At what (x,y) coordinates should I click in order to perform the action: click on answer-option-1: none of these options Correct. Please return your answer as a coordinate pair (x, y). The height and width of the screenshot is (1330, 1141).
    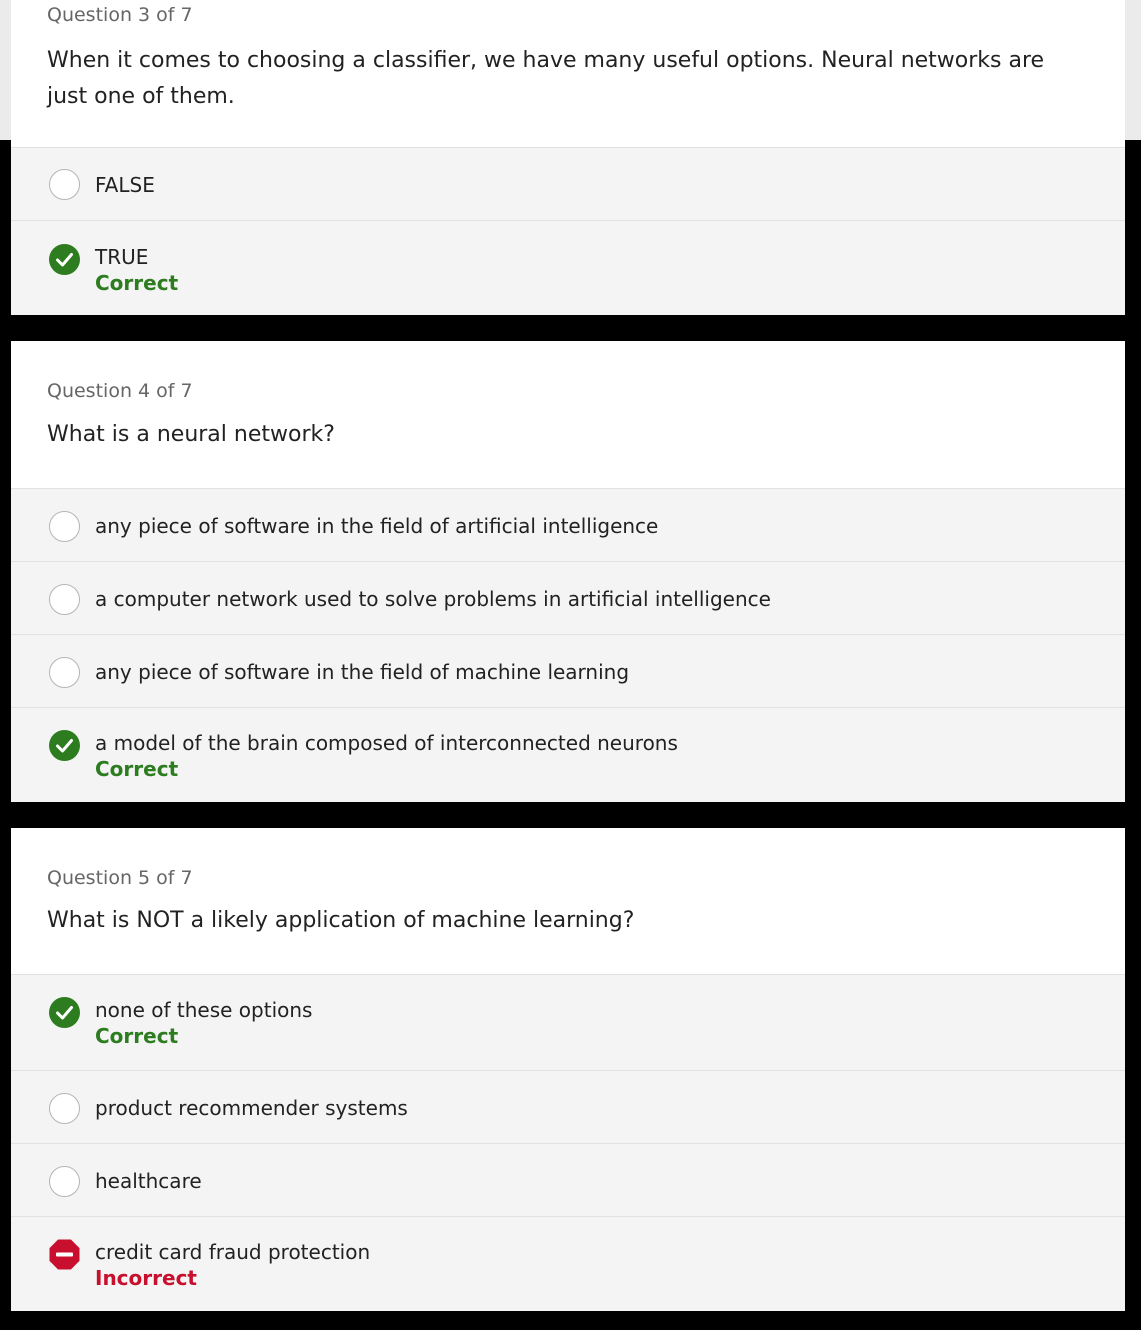
    Looking at the image, I should click on (568, 1023).